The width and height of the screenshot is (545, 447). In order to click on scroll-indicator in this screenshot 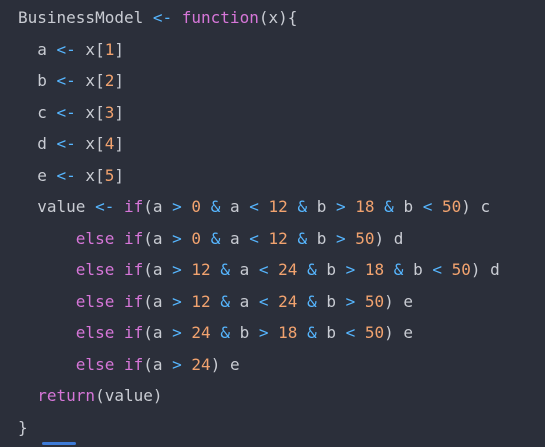, I will do `click(59, 443)`.